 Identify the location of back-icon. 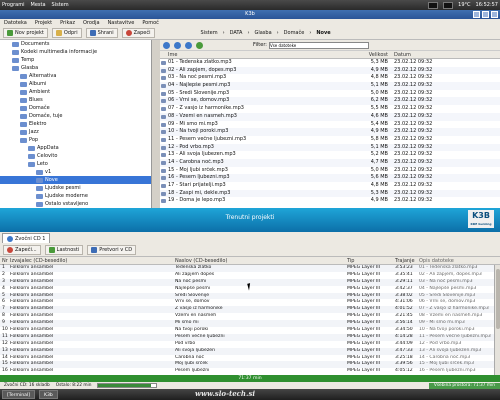
(166, 45).